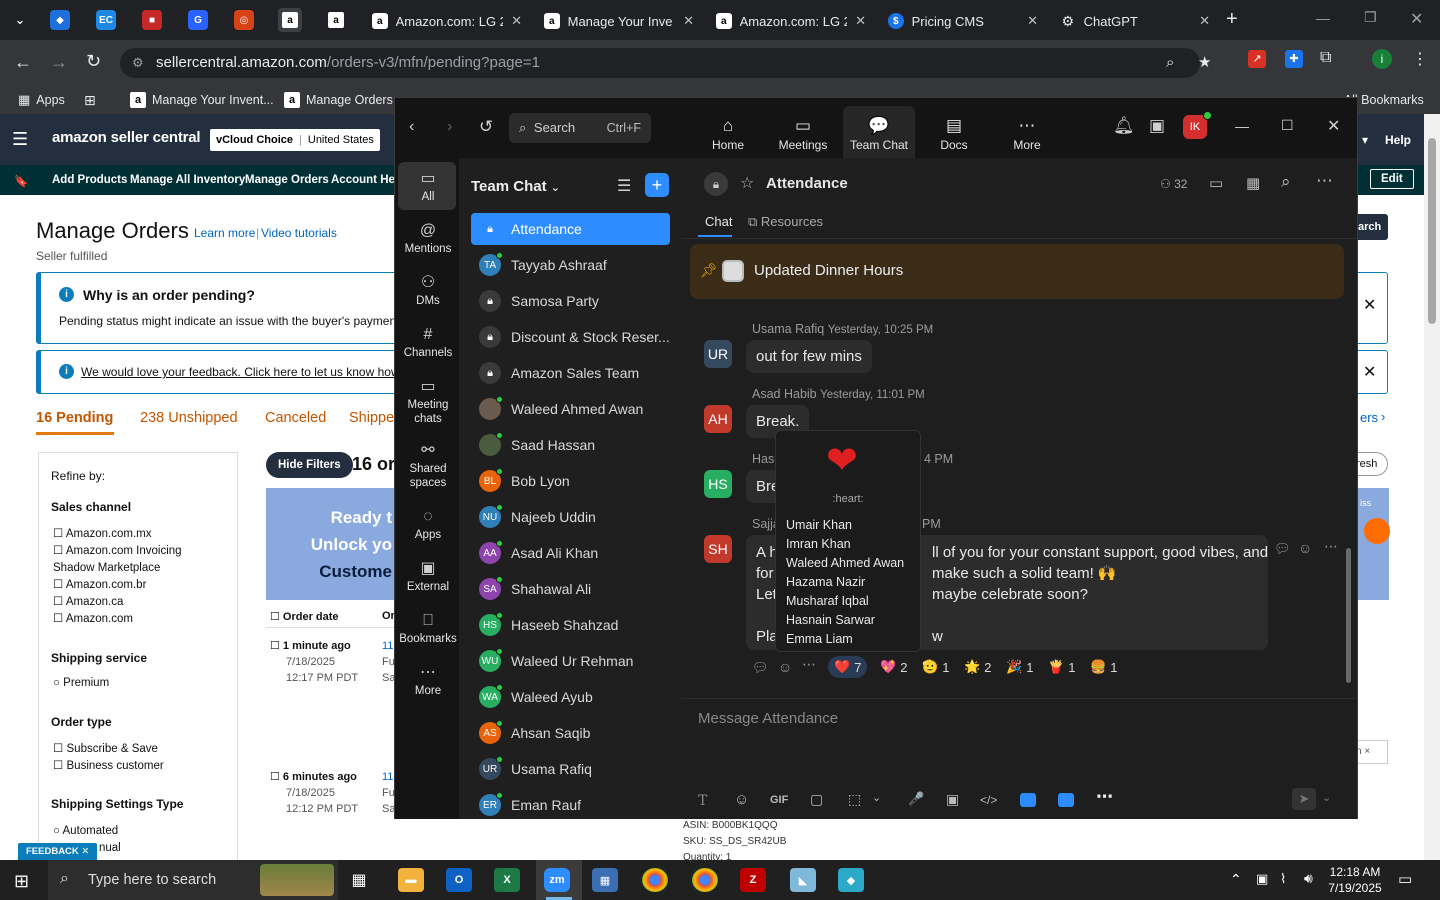 Image resolution: width=1440 pixels, height=900 pixels. Describe the element at coordinates (224, 233) in the screenshot. I see `learn-more-link: Learn more` at that location.